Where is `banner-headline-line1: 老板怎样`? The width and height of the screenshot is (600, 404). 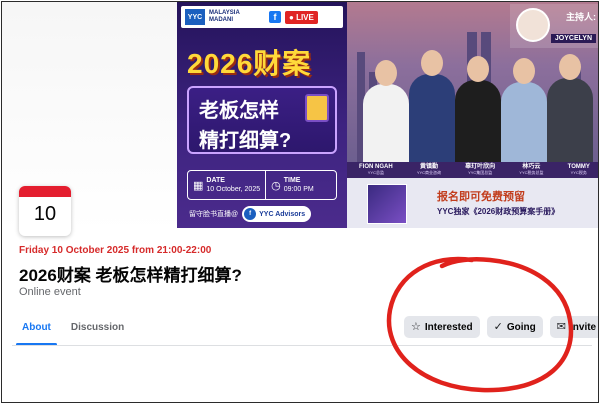 banner-headline-line1: 老板怎样 is located at coordinates (239, 111).